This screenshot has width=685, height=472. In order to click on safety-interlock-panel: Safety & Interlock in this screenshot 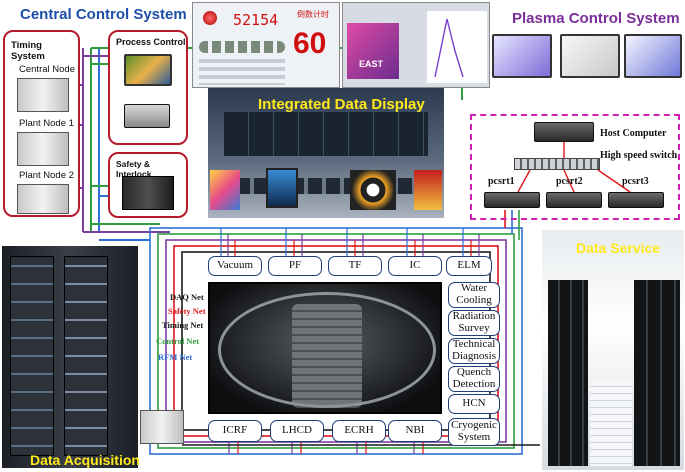, I will do `click(148, 185)`.